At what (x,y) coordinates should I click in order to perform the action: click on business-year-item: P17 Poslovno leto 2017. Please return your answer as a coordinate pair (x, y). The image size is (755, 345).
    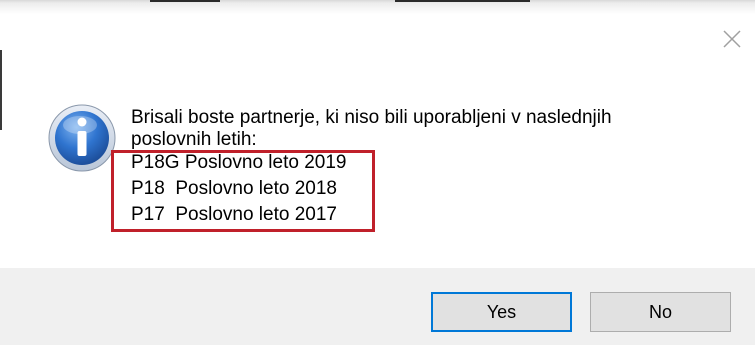
    Looking at the image, I should click on (234, 214).